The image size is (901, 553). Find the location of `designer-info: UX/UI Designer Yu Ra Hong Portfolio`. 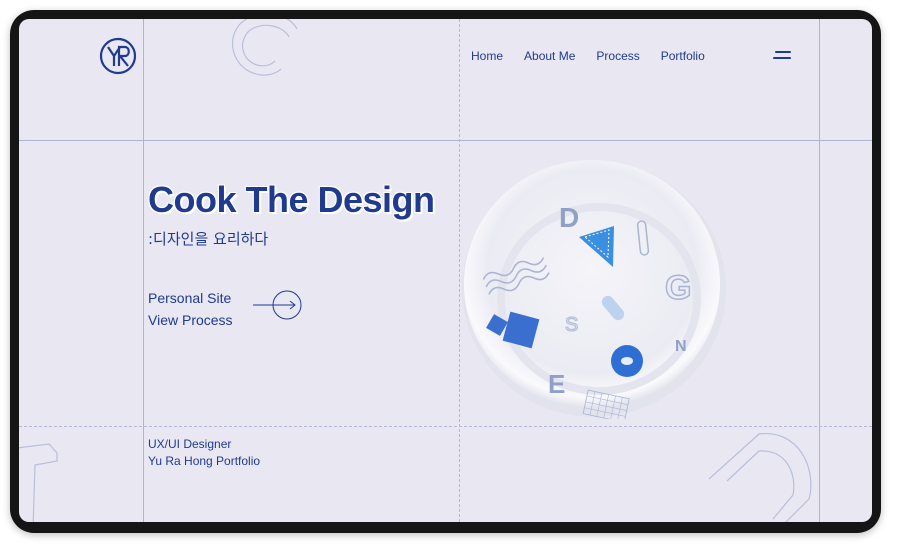

designer-info: UX/UI Designer Yu Ra Hong Portfolio is located at coordinates (204, 453).